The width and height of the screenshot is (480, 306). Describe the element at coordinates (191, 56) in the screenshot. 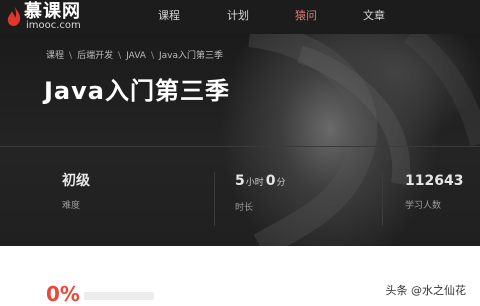

I see `breadcrumb-current-course: Java入门第三季` at that location.